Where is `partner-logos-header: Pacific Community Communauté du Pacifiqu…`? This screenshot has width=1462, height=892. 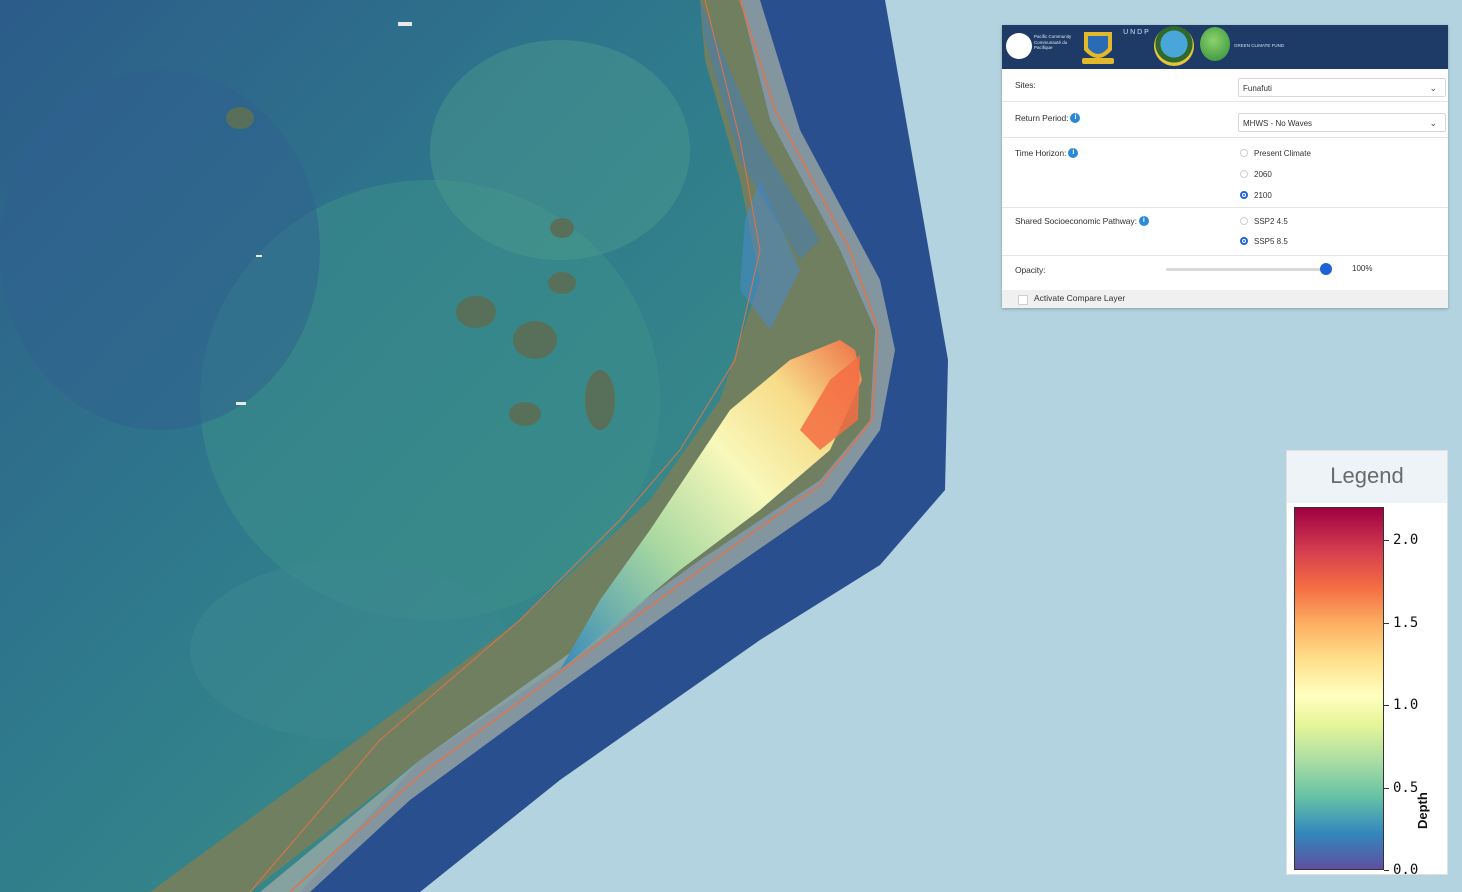
partner-logos-header: Pacific Community Communauté du Pacifiqu… is located at coordinates (1225, 47).